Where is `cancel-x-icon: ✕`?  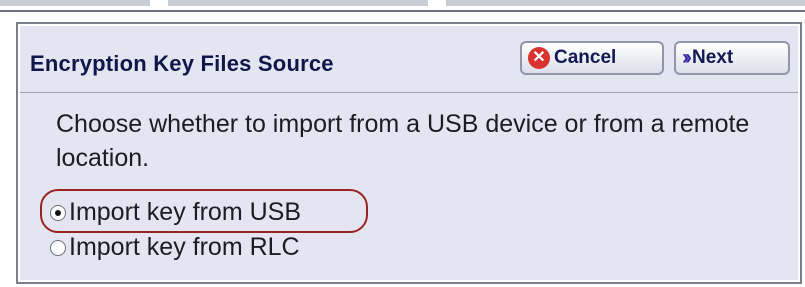
cancel-x-icon: ✕ is located at coordinates (539, 58).